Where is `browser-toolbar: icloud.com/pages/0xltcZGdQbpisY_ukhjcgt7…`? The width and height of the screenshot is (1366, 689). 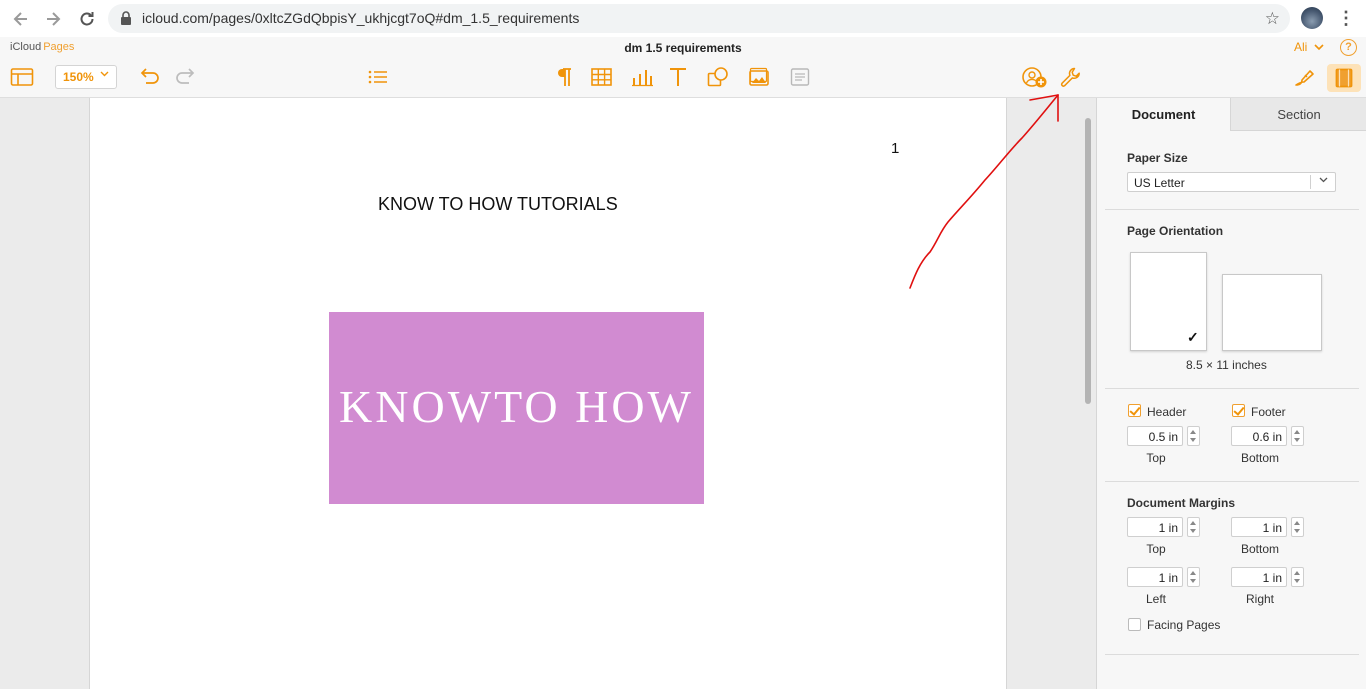 browser-toolbar: icloud.com/pages/0xltcZGdQbpisY_ukhjcgt7… is located at coordinates (683, 18).